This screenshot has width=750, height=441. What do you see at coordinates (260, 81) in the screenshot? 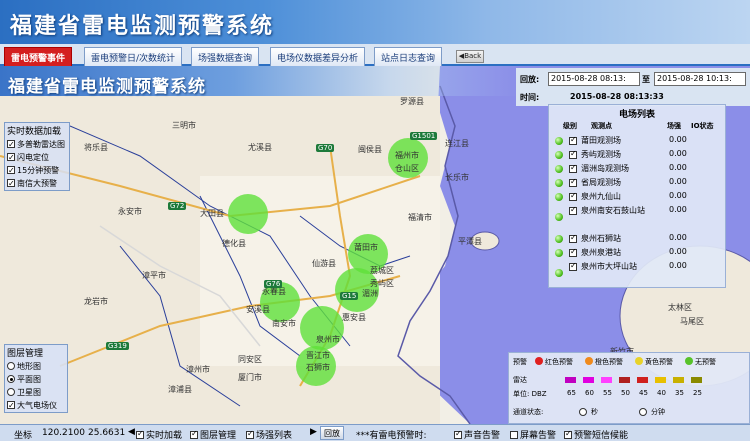
I see `map-banner: 福建省雷电监测预警系统` at bounding box center [260, 81].